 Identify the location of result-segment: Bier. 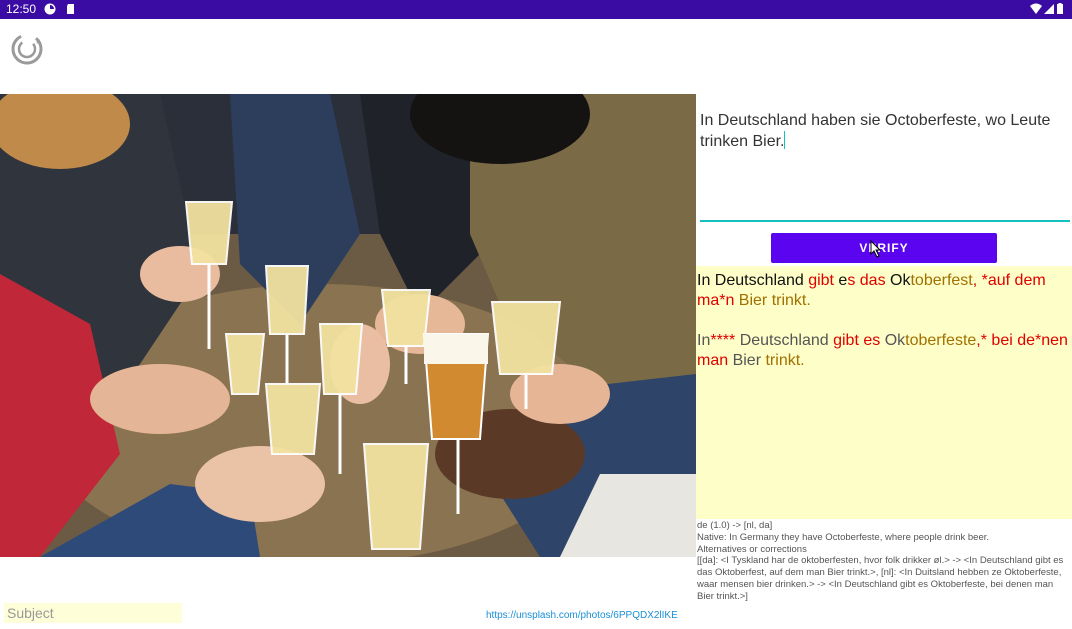
(749, 360).